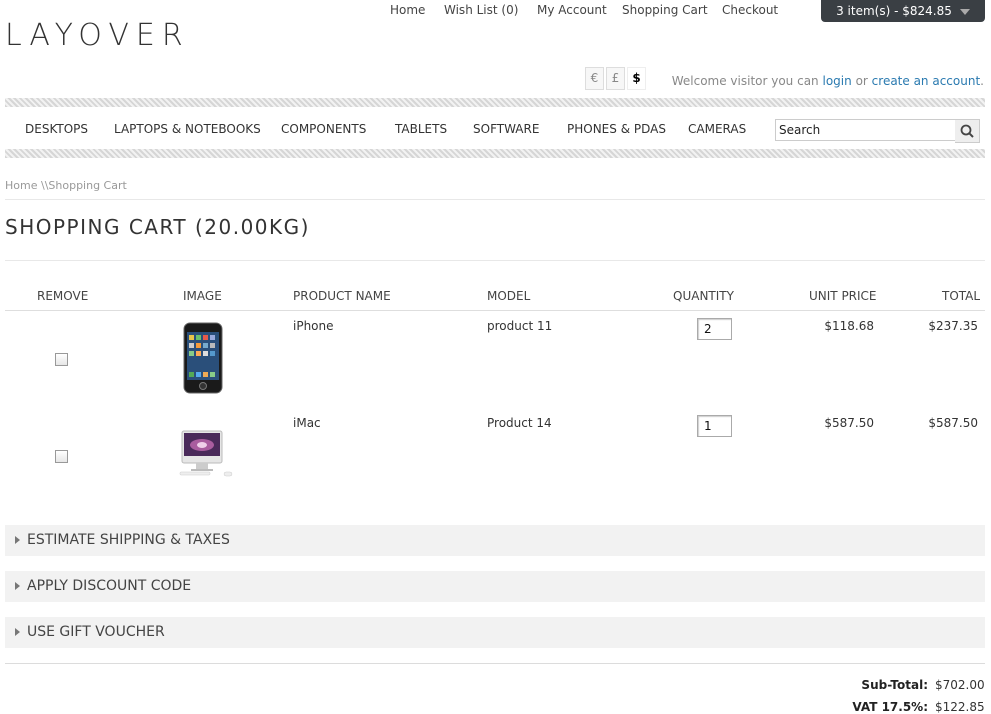 The height and width of the screenshot is (714, 991). What do you see at coordinates (495, 102) in the screenshot?
I see `nav-stripe-top` at bounding box center [495, 102].